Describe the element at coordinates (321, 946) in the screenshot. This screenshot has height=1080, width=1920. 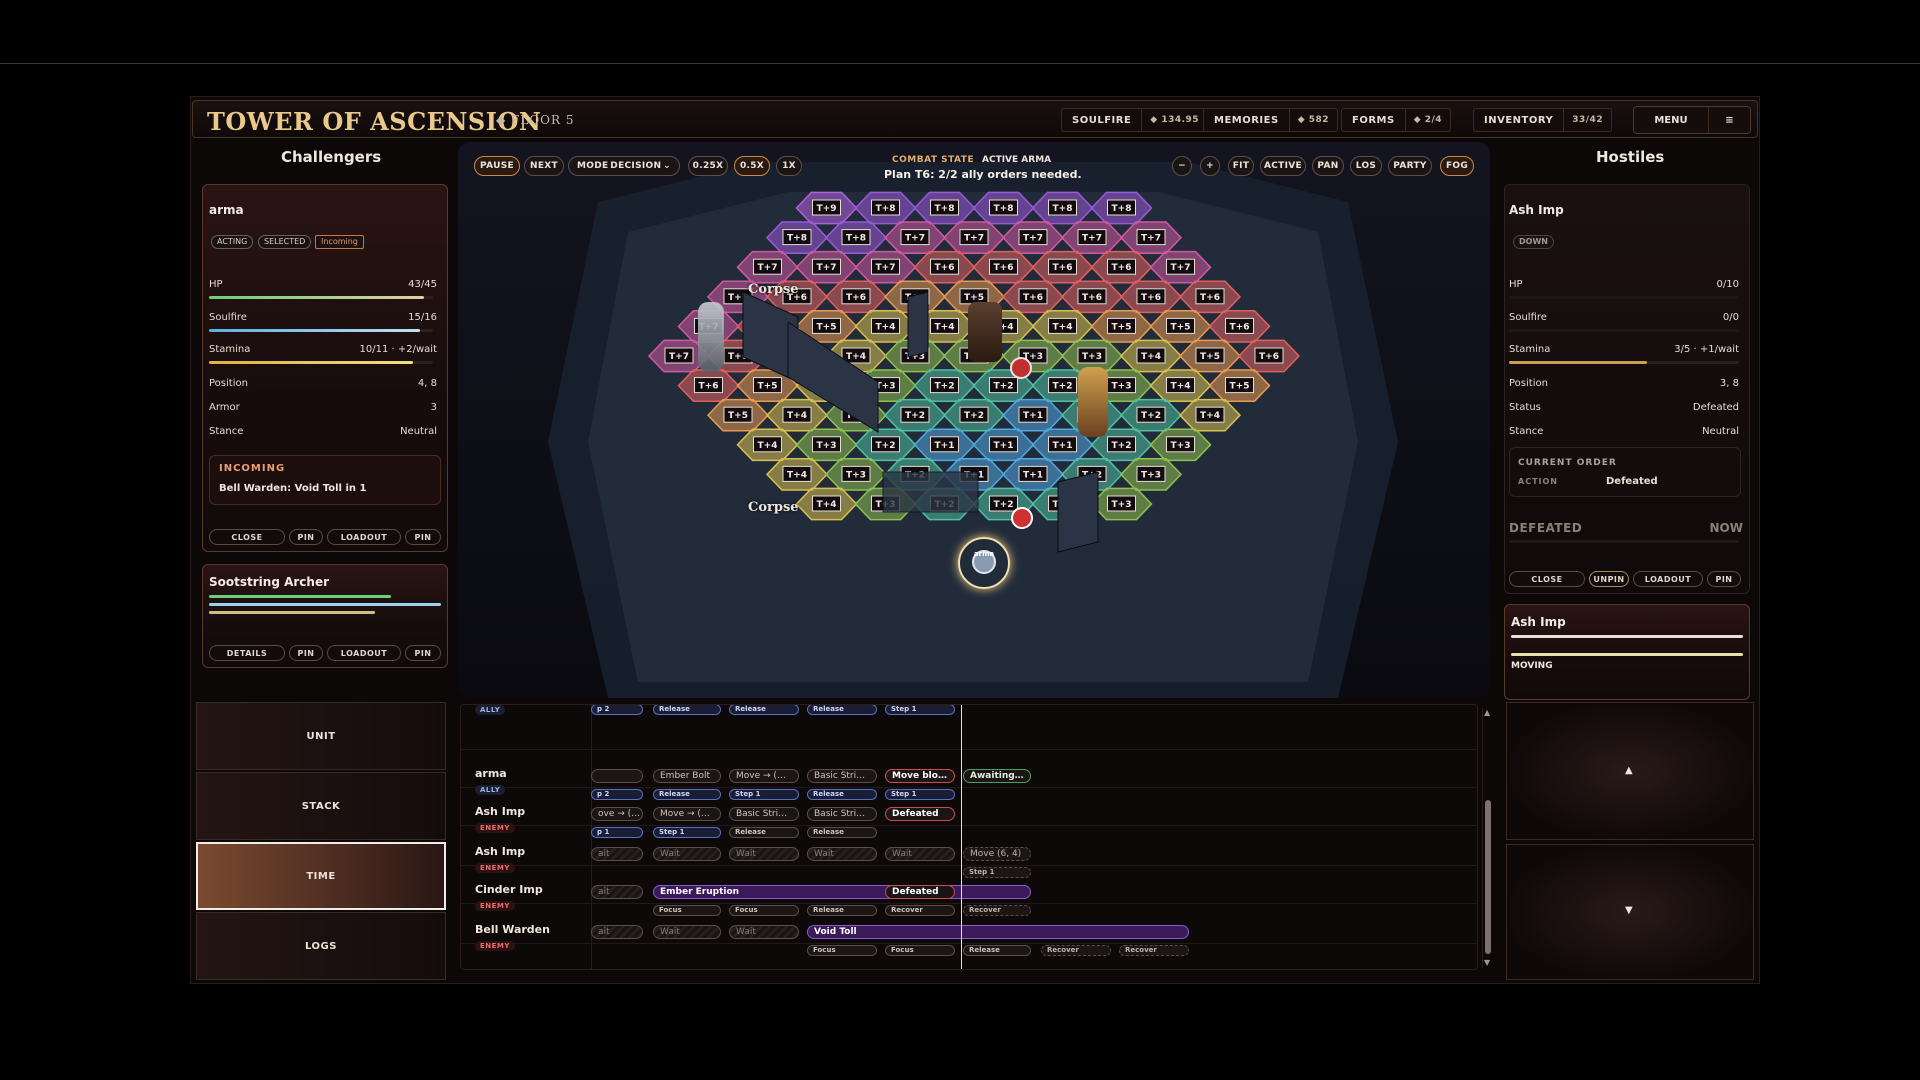
I see `tab-logs: LOGS` at that location.